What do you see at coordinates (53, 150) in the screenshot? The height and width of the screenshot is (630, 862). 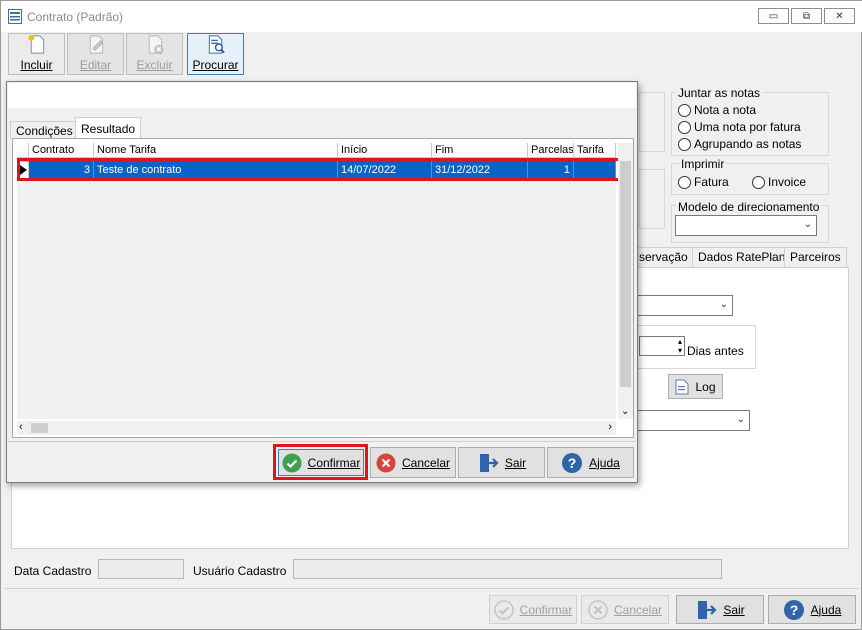 I see `column-header-label: Contrato` at bounding box center [53, 150].